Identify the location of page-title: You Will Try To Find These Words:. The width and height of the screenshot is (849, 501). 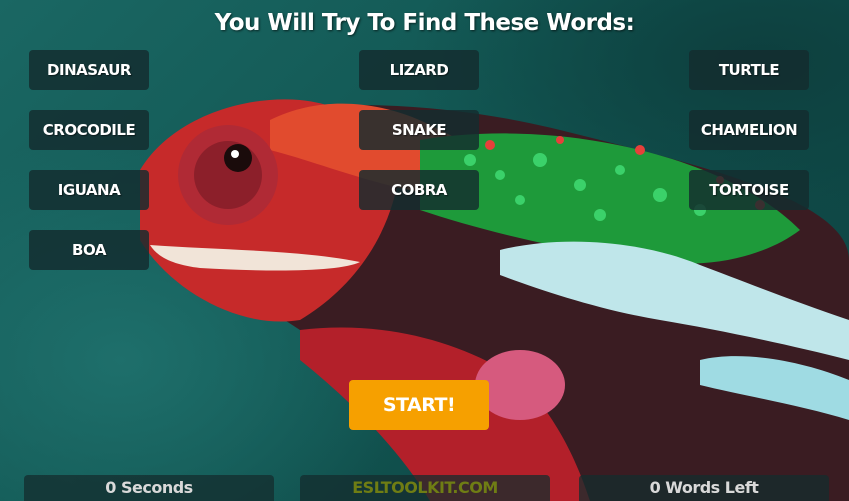
(424, 23).